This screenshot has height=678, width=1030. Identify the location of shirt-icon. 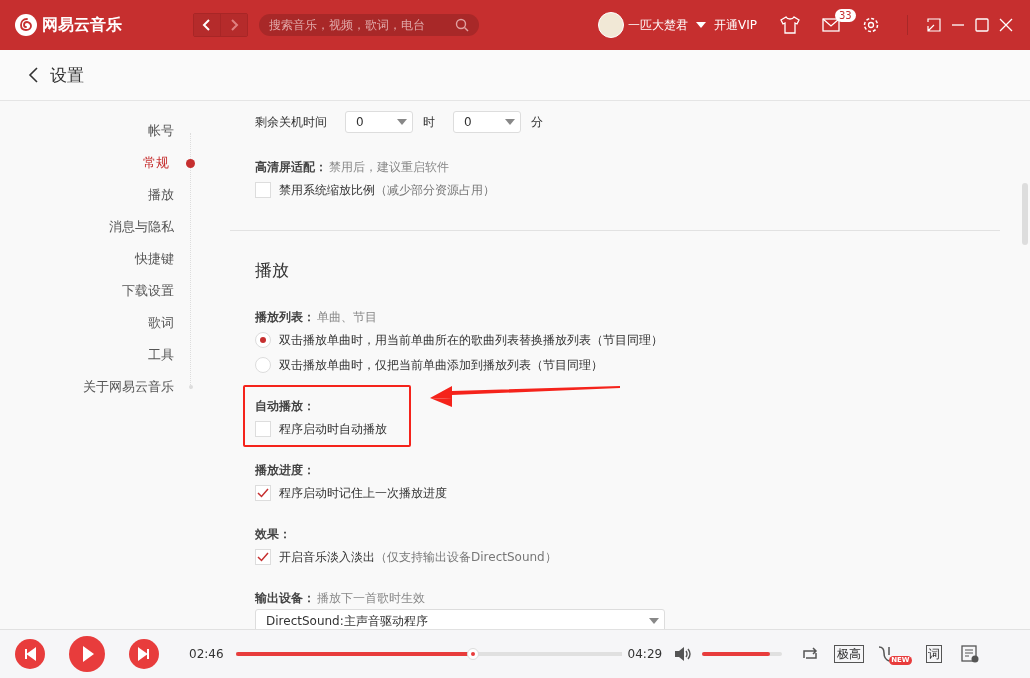
(790, 25).